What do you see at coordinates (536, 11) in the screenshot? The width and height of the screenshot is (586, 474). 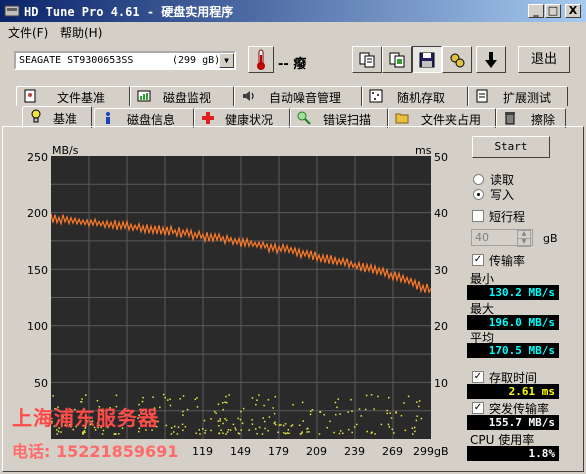 I see `minimize-button: _` at bounding box center [536, 11].